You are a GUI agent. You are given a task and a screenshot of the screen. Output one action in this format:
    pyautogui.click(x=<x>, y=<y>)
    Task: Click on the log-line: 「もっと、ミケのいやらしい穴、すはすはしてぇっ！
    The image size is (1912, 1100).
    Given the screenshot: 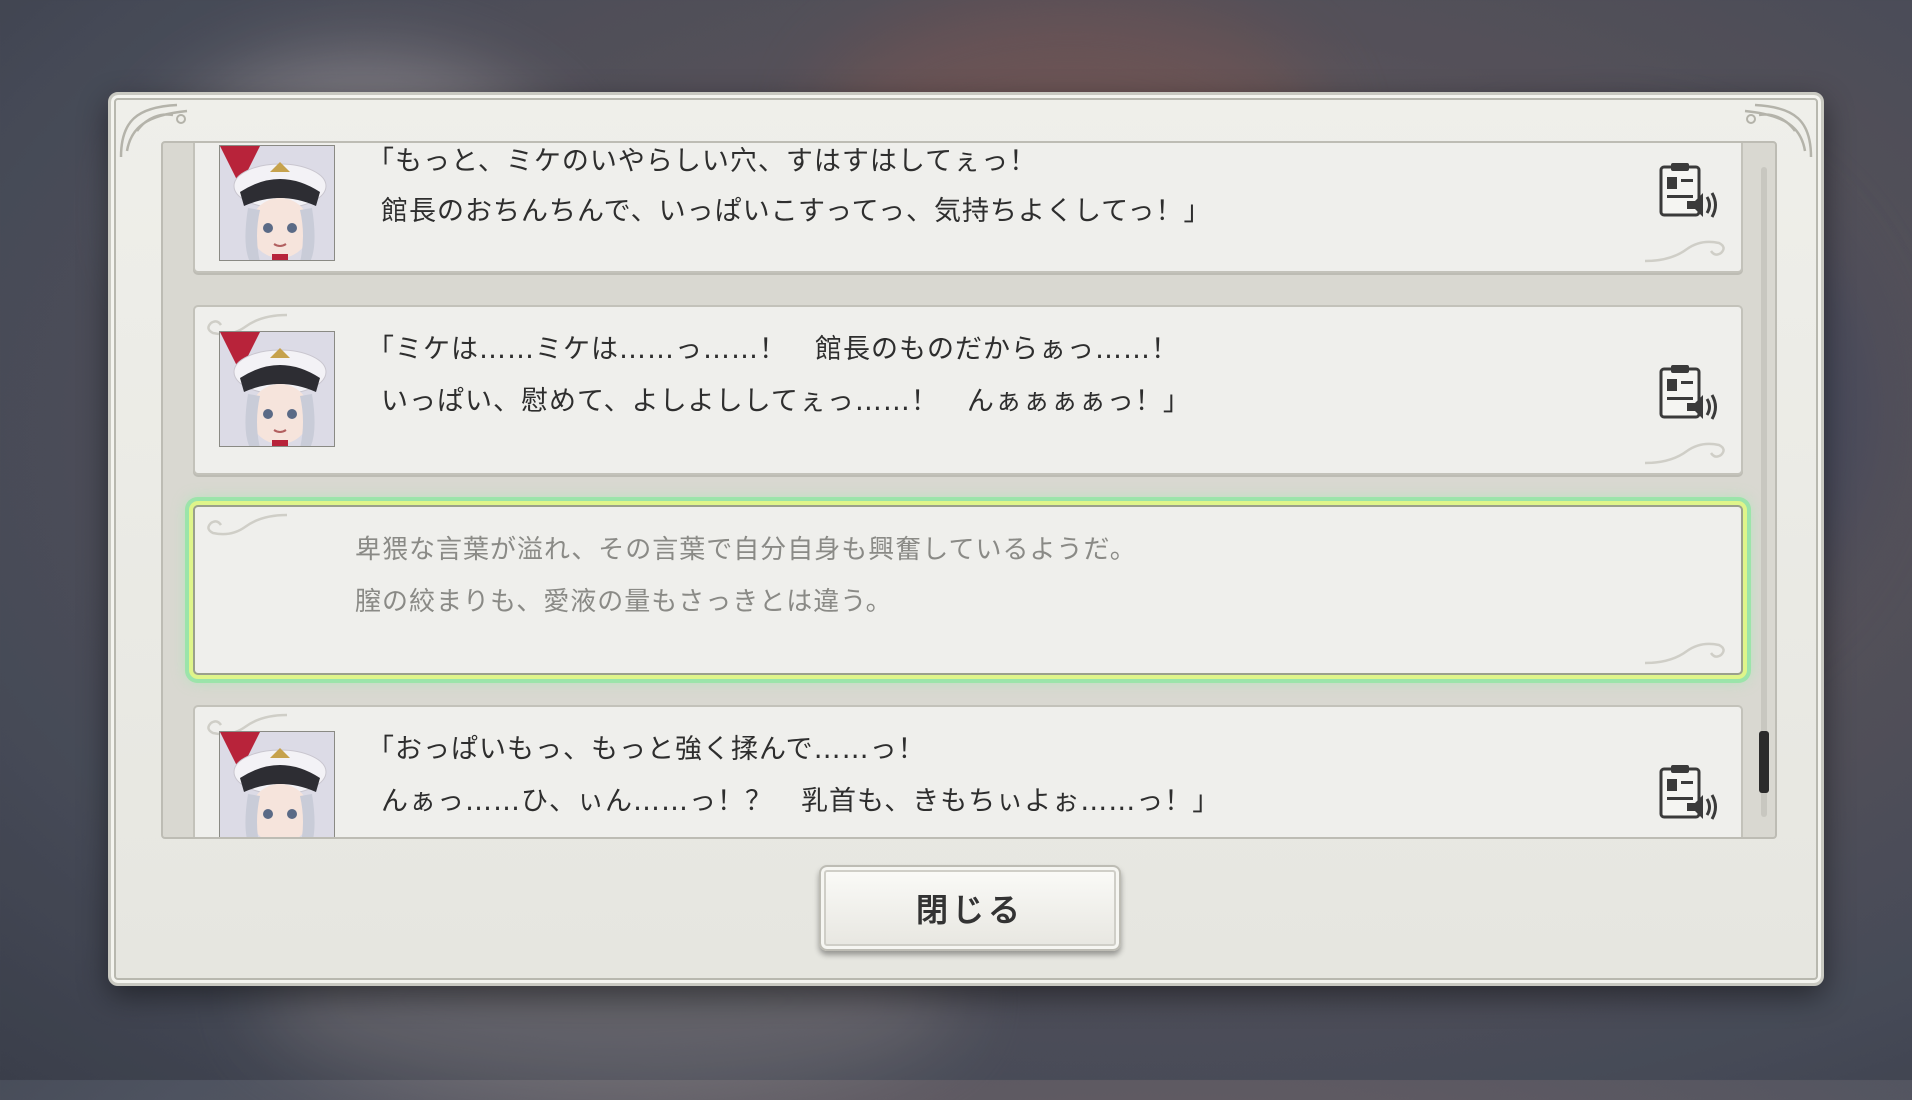 What is the action you would take?
    pyautogui.click(x=702, y=161)
    